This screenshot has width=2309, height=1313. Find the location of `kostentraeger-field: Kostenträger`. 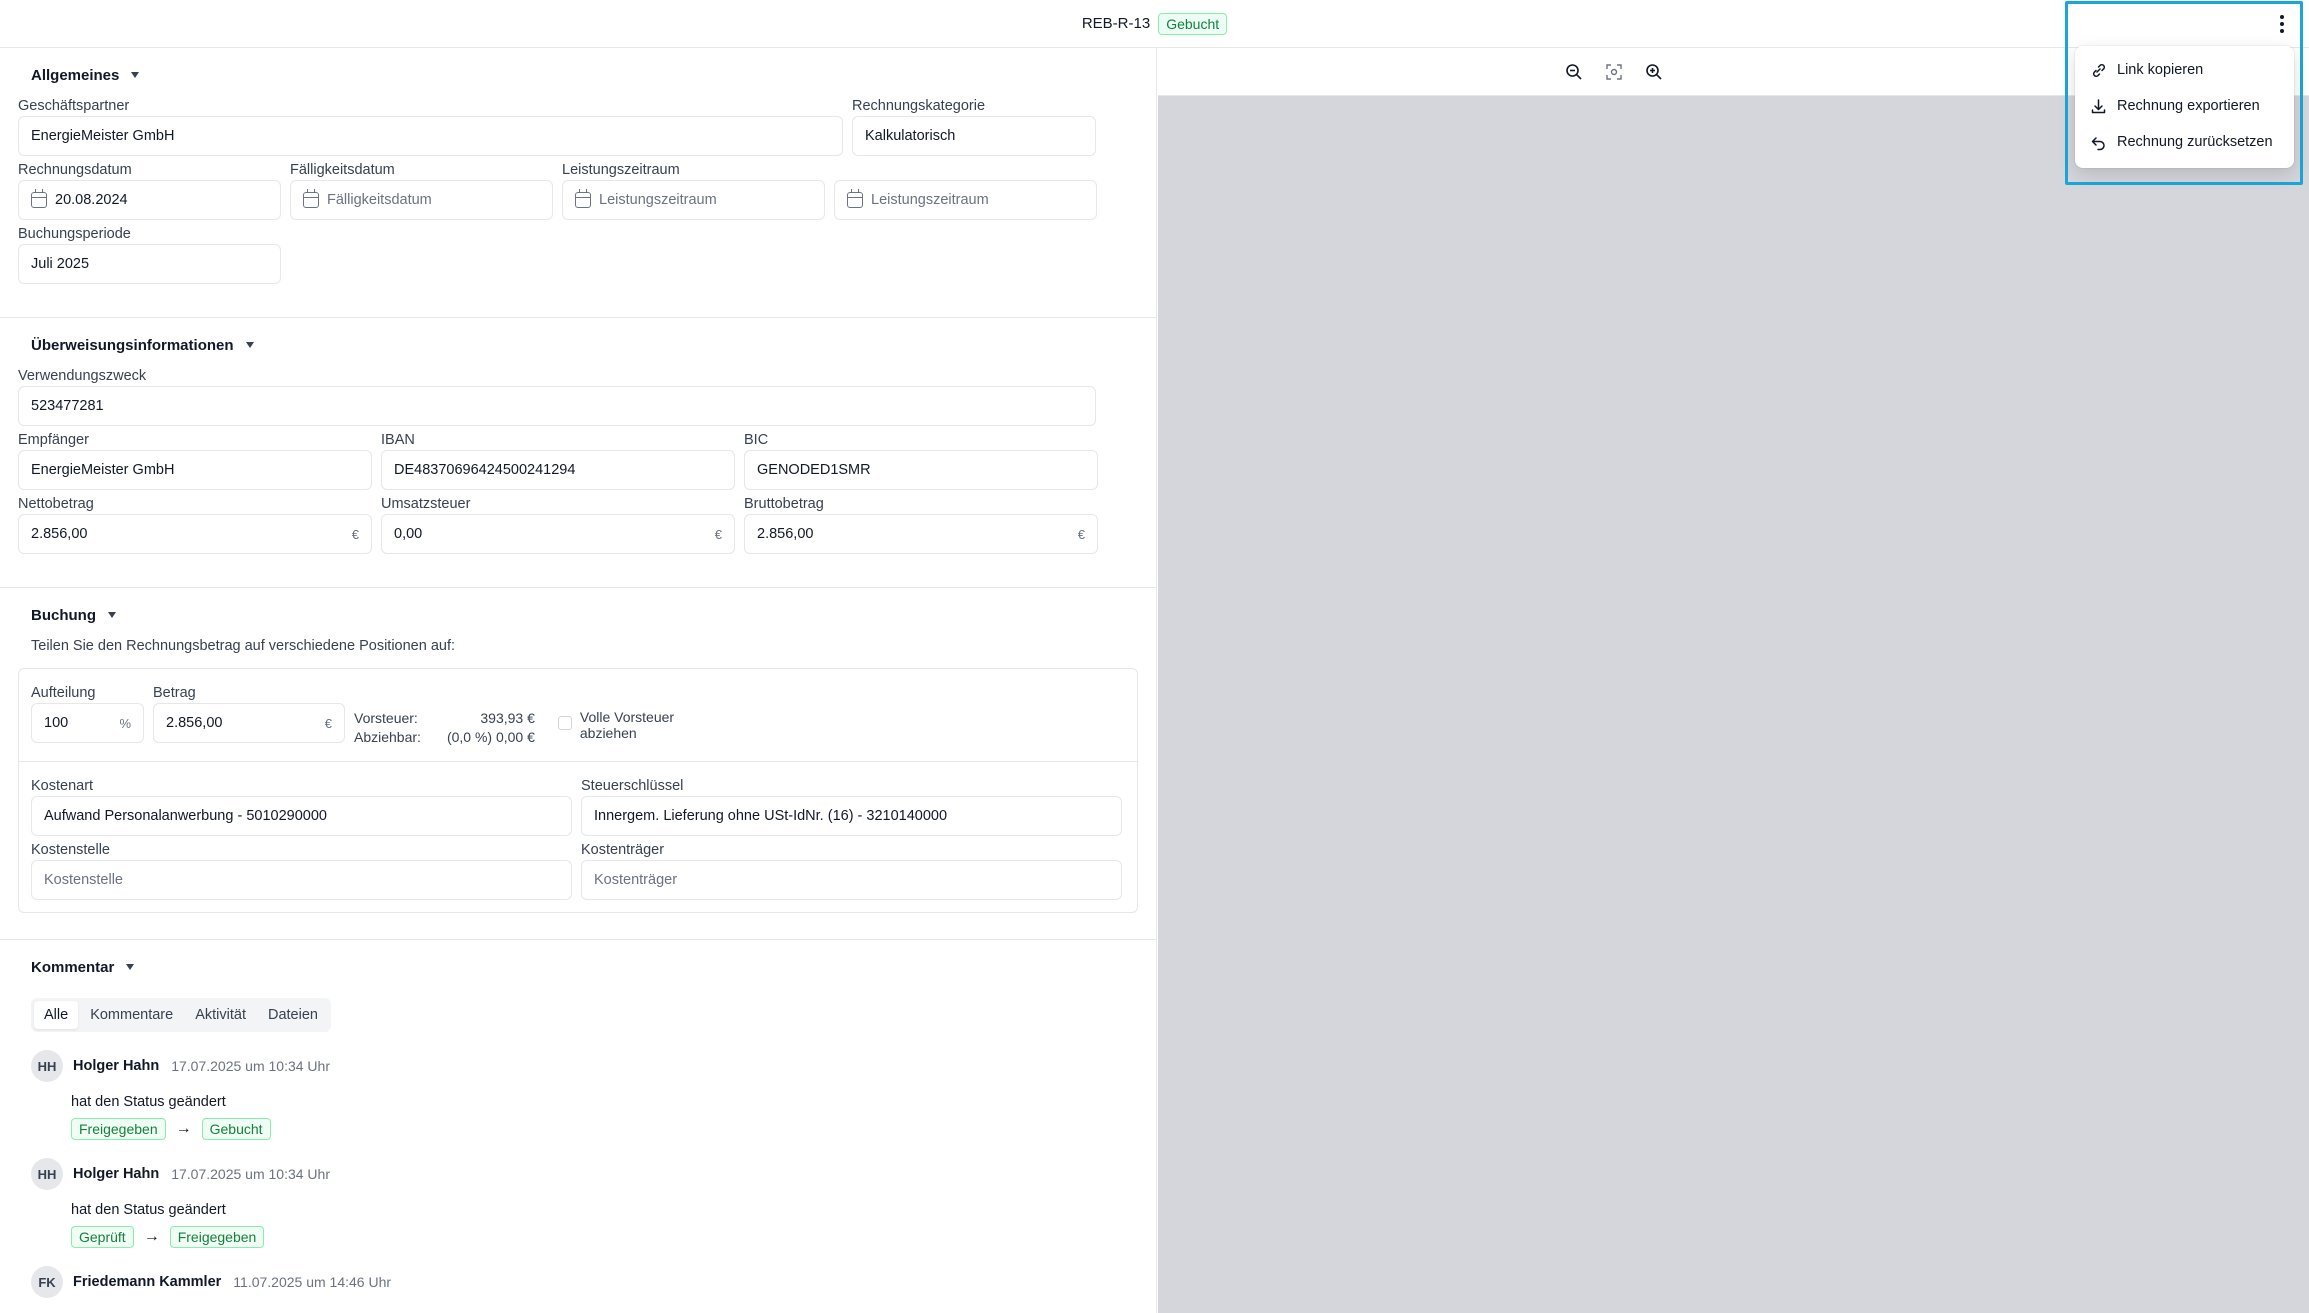

kostentraeger-field: Kostenträger is located at coordinates (851, 880).